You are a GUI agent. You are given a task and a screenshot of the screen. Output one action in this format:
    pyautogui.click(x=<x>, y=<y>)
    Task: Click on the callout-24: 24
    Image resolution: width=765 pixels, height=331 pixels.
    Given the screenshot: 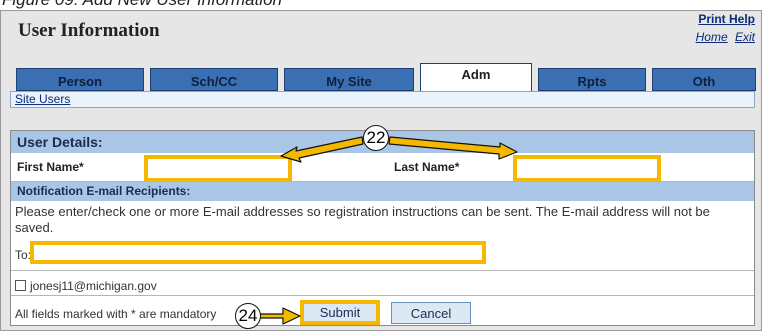 What is the action you would take?
    pyautogui.click(x=248, y=316)
    